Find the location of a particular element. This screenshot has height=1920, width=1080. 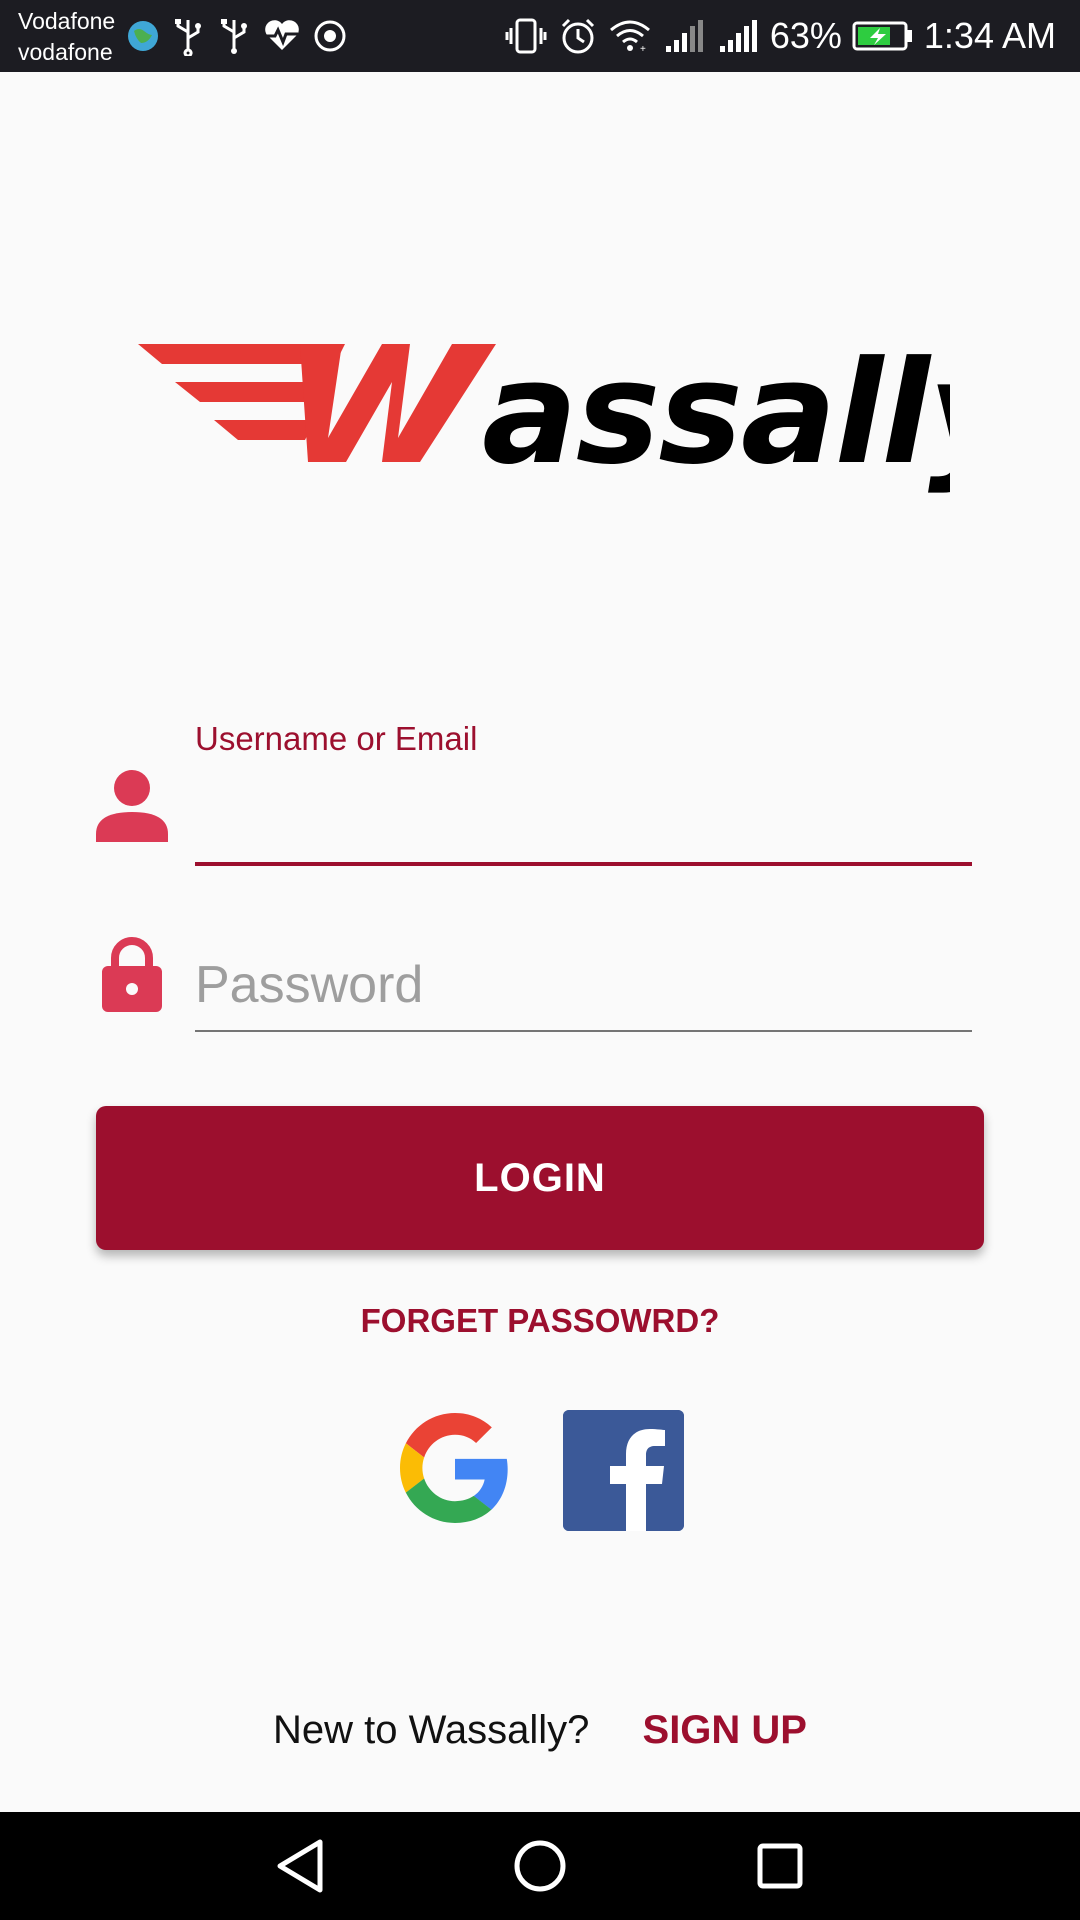

home-button is located at coordinates (540, 1866).